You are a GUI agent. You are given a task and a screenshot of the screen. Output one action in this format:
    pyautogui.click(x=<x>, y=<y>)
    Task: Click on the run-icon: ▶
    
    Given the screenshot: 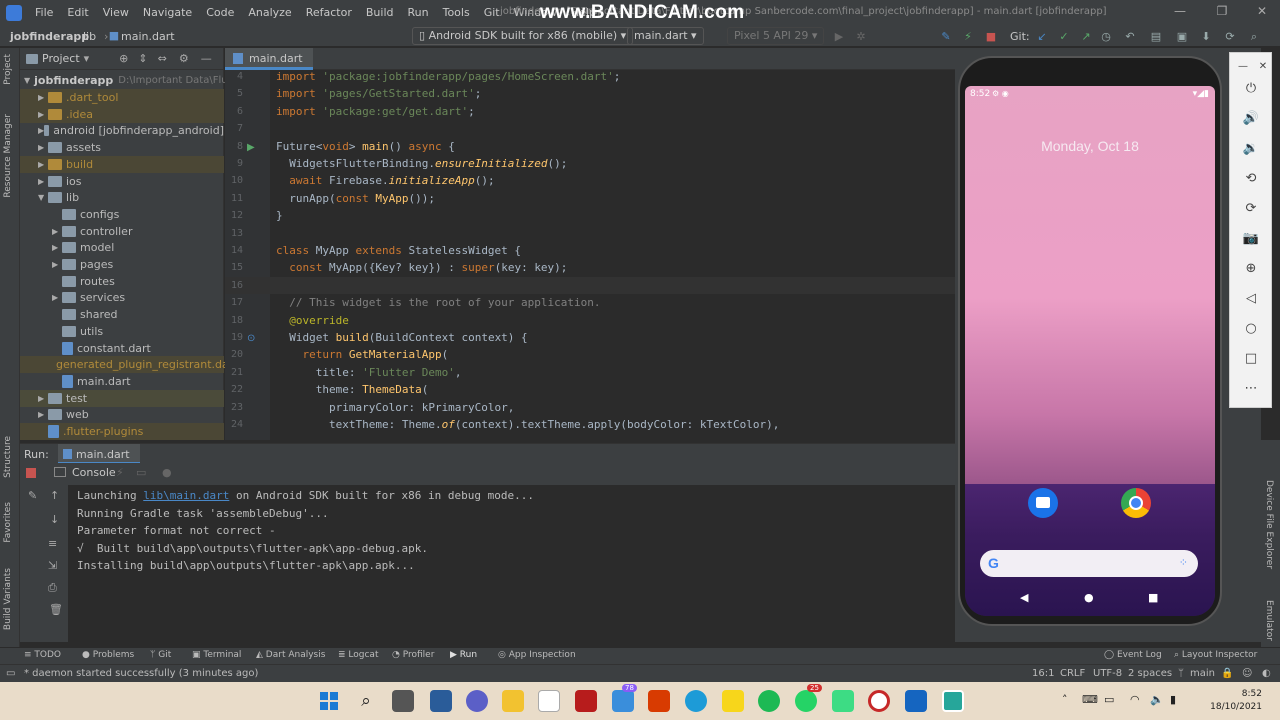 What is the action you would take?
    pyautogui.click(x=839, y=37)
    